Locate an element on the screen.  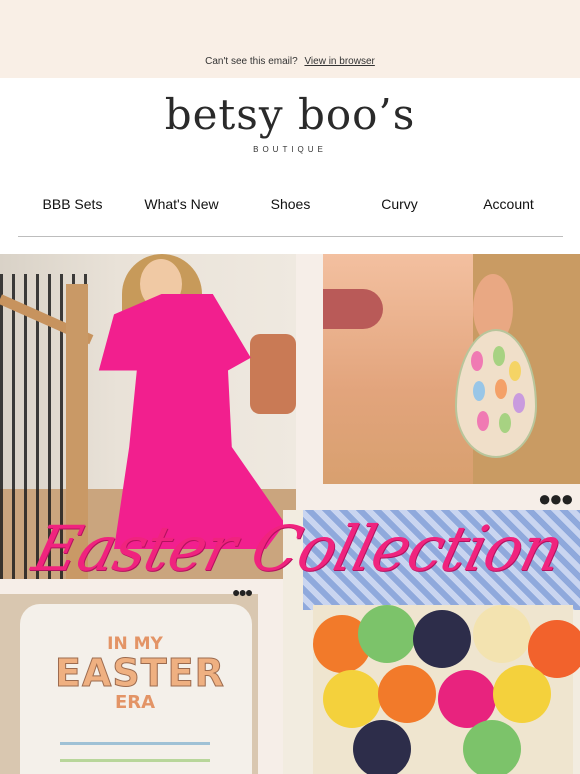
nav-item-account: Account is located at coordinates (508, 204).